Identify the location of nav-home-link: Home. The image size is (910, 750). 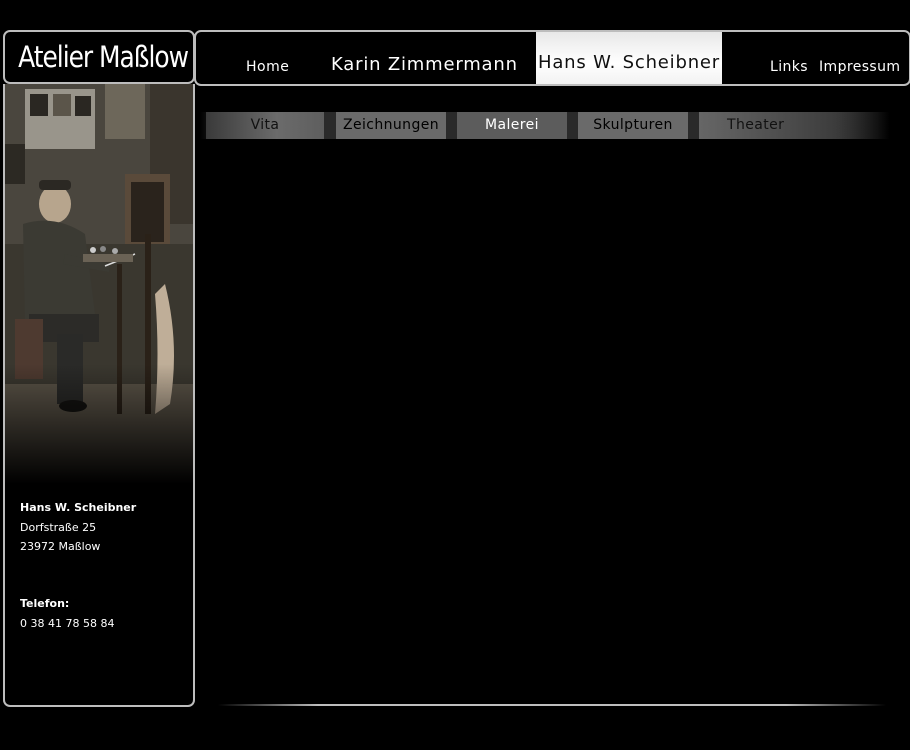
(267, 67).